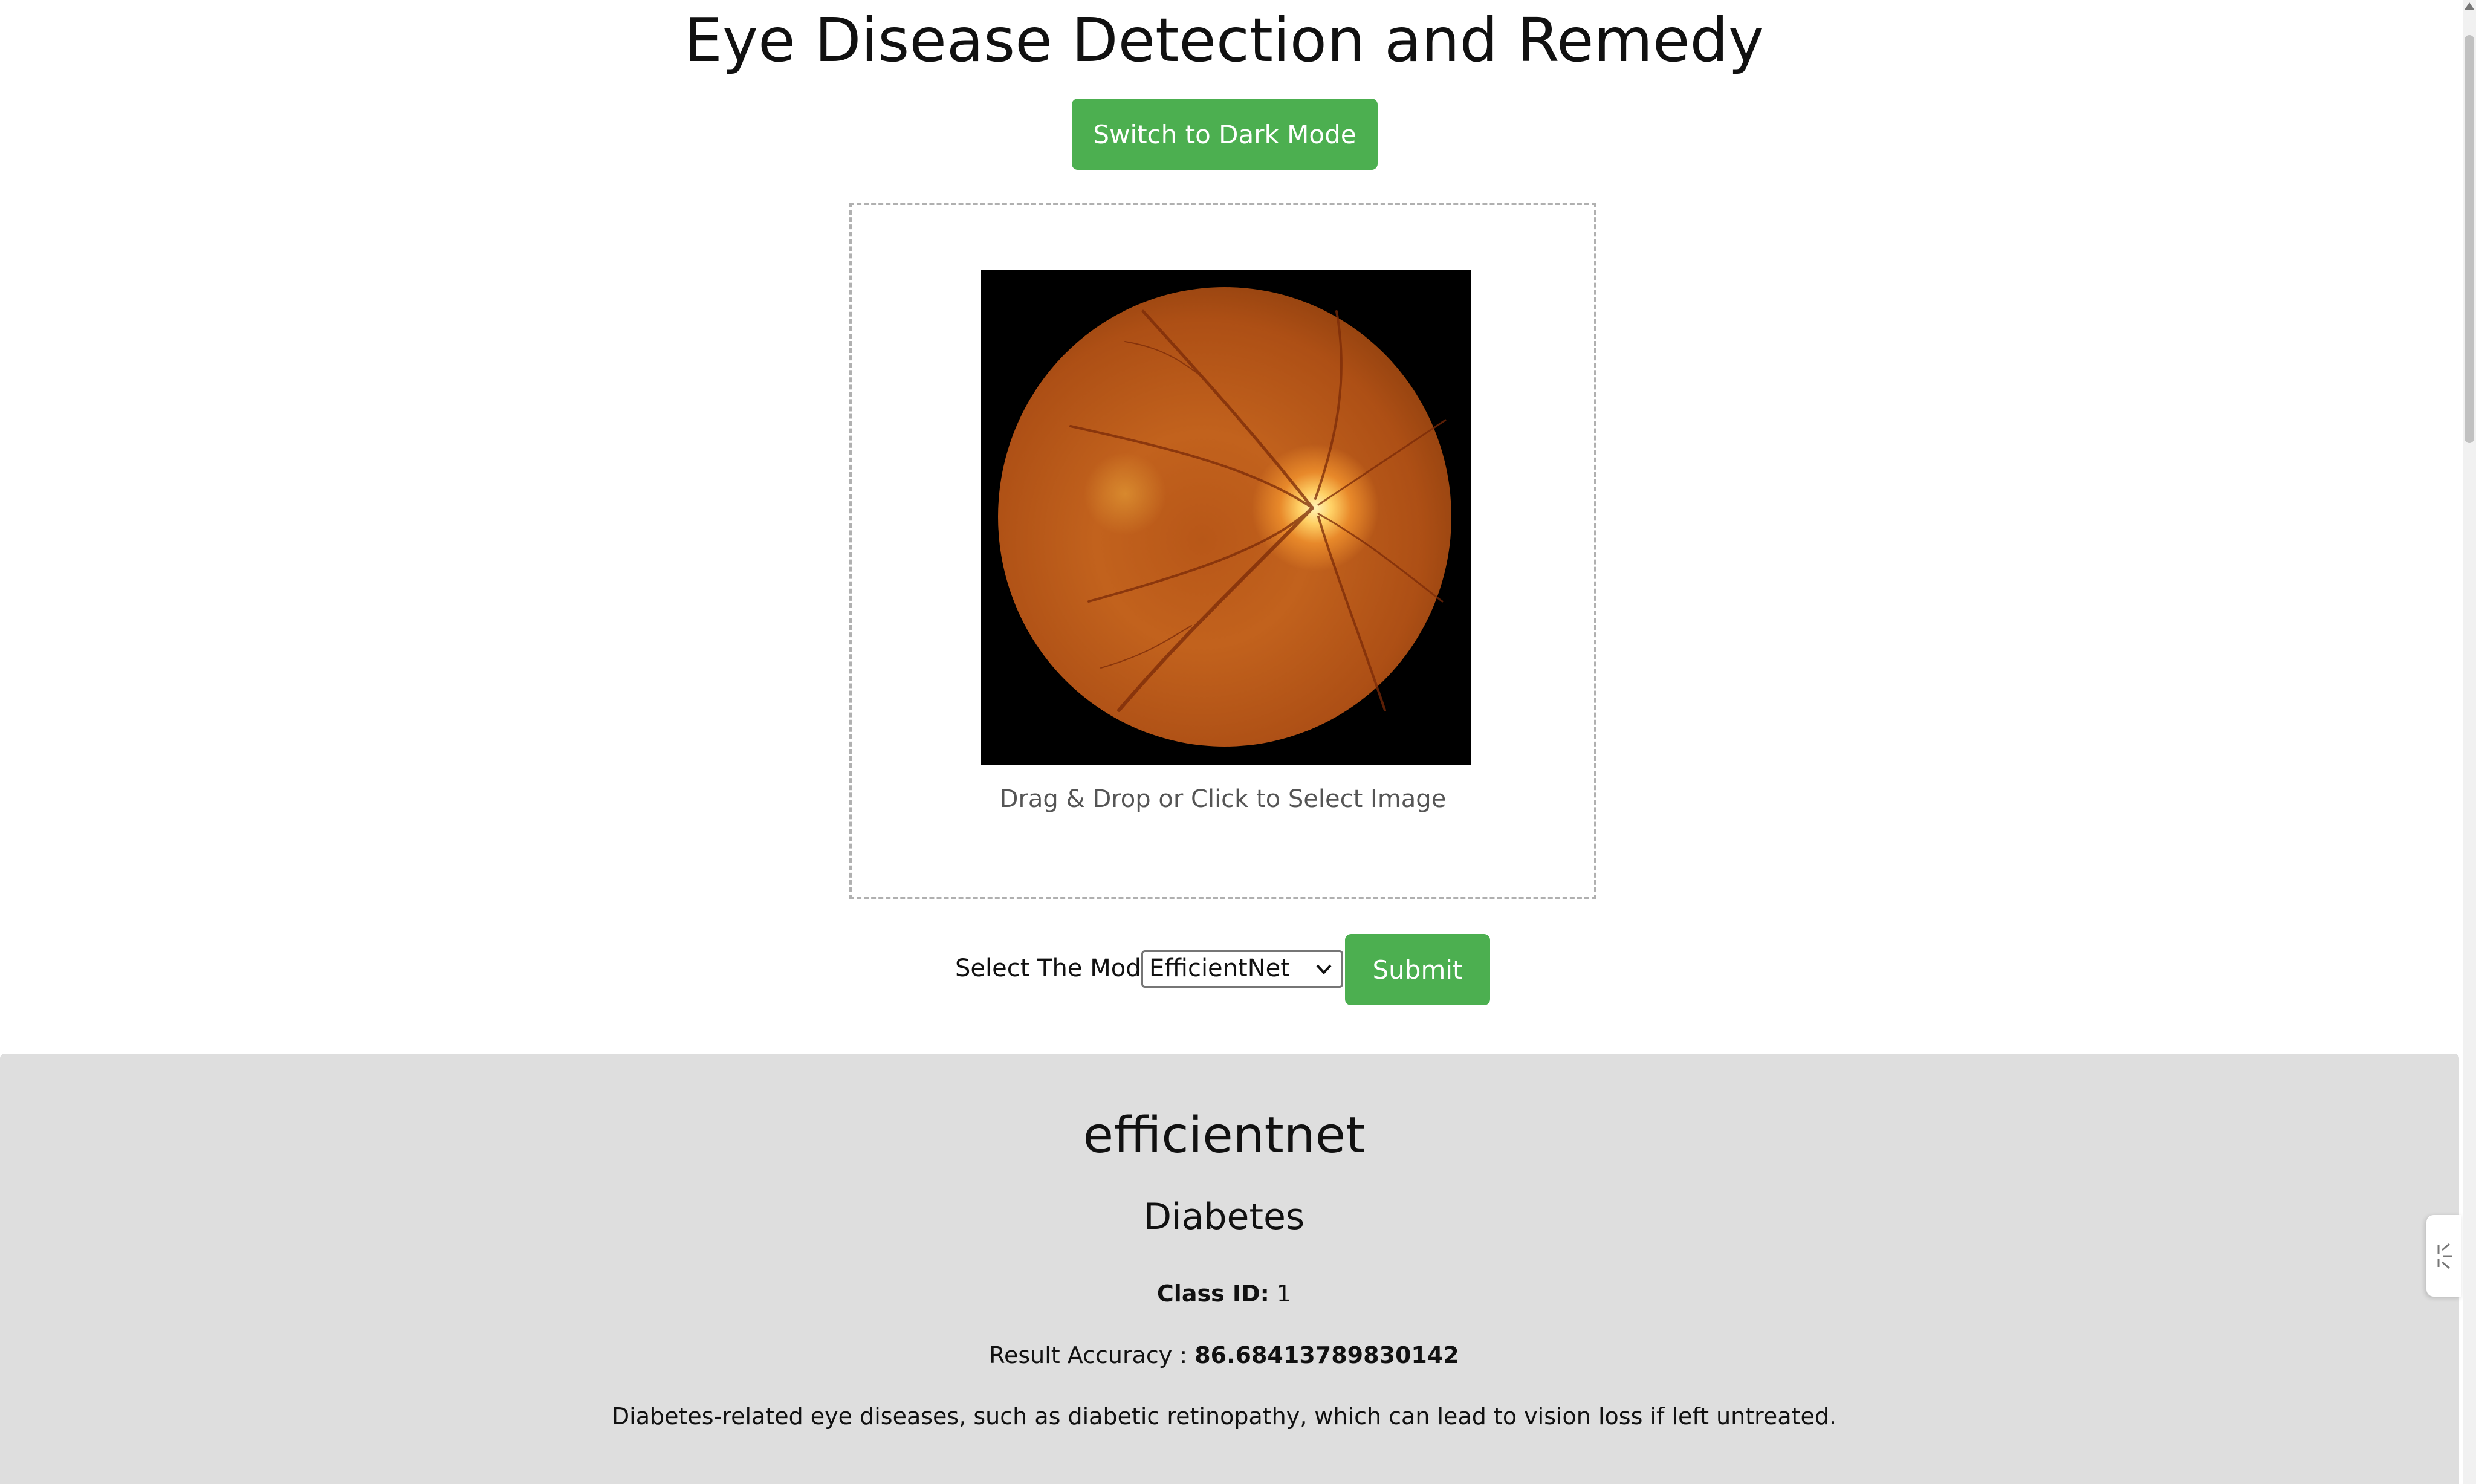 This screenshot has height=1484, width=2476. I want to click on result-class-id: Class ID: 1, so click(1224, 1293).